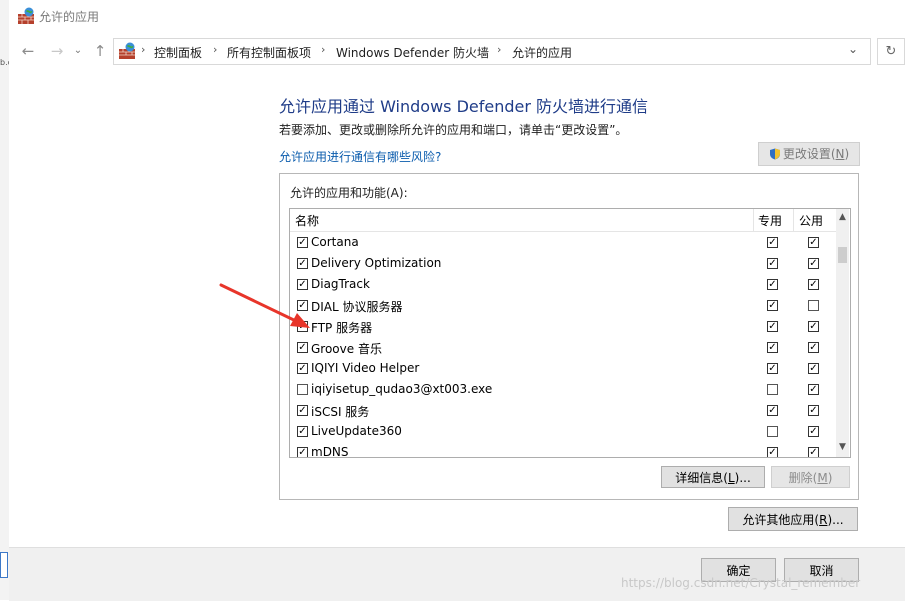 The image size is (905, 601). I want to click on list-item: ✓ DIAL 协议服务器 ✓, so click(563, 305).